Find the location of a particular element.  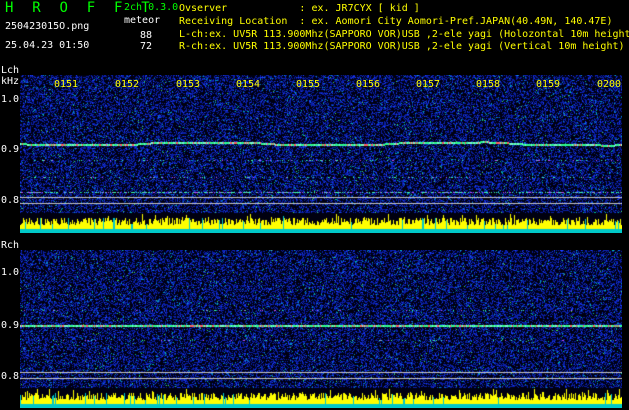

time-tick: 0159 is located at coordinates (548, 84).